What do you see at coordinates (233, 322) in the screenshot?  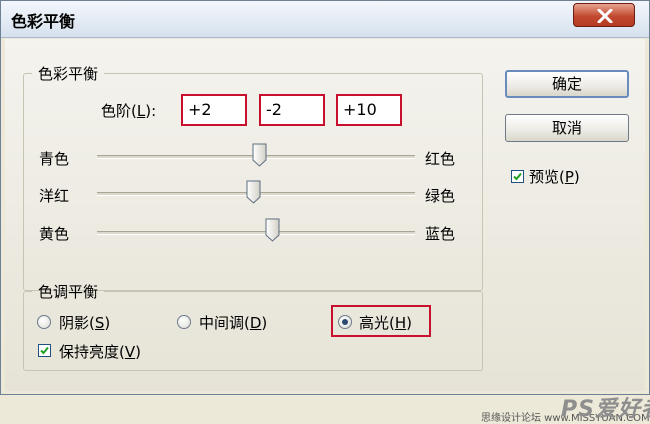 I see `midtones-label: 中间调(D)` at bounding box center [233, 322].